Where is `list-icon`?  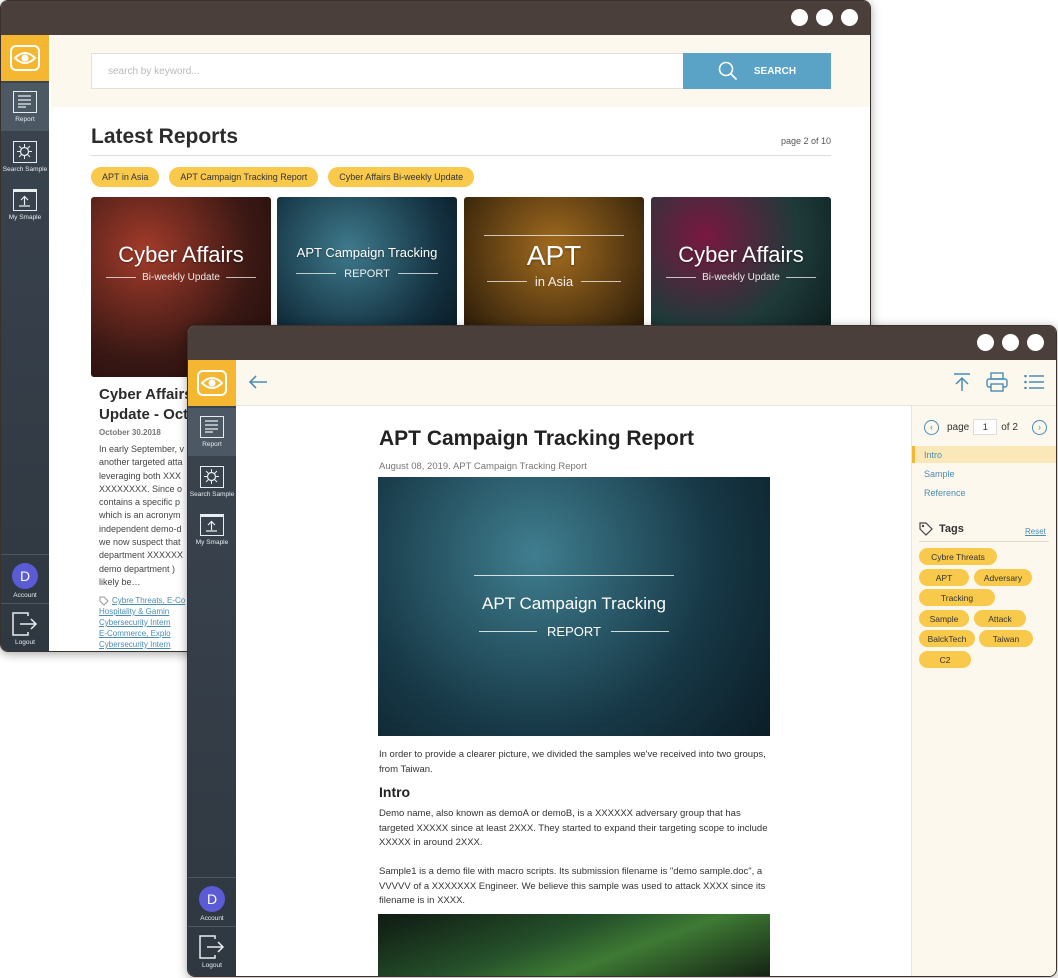 list-icon is located at coordinates (1034, 382).